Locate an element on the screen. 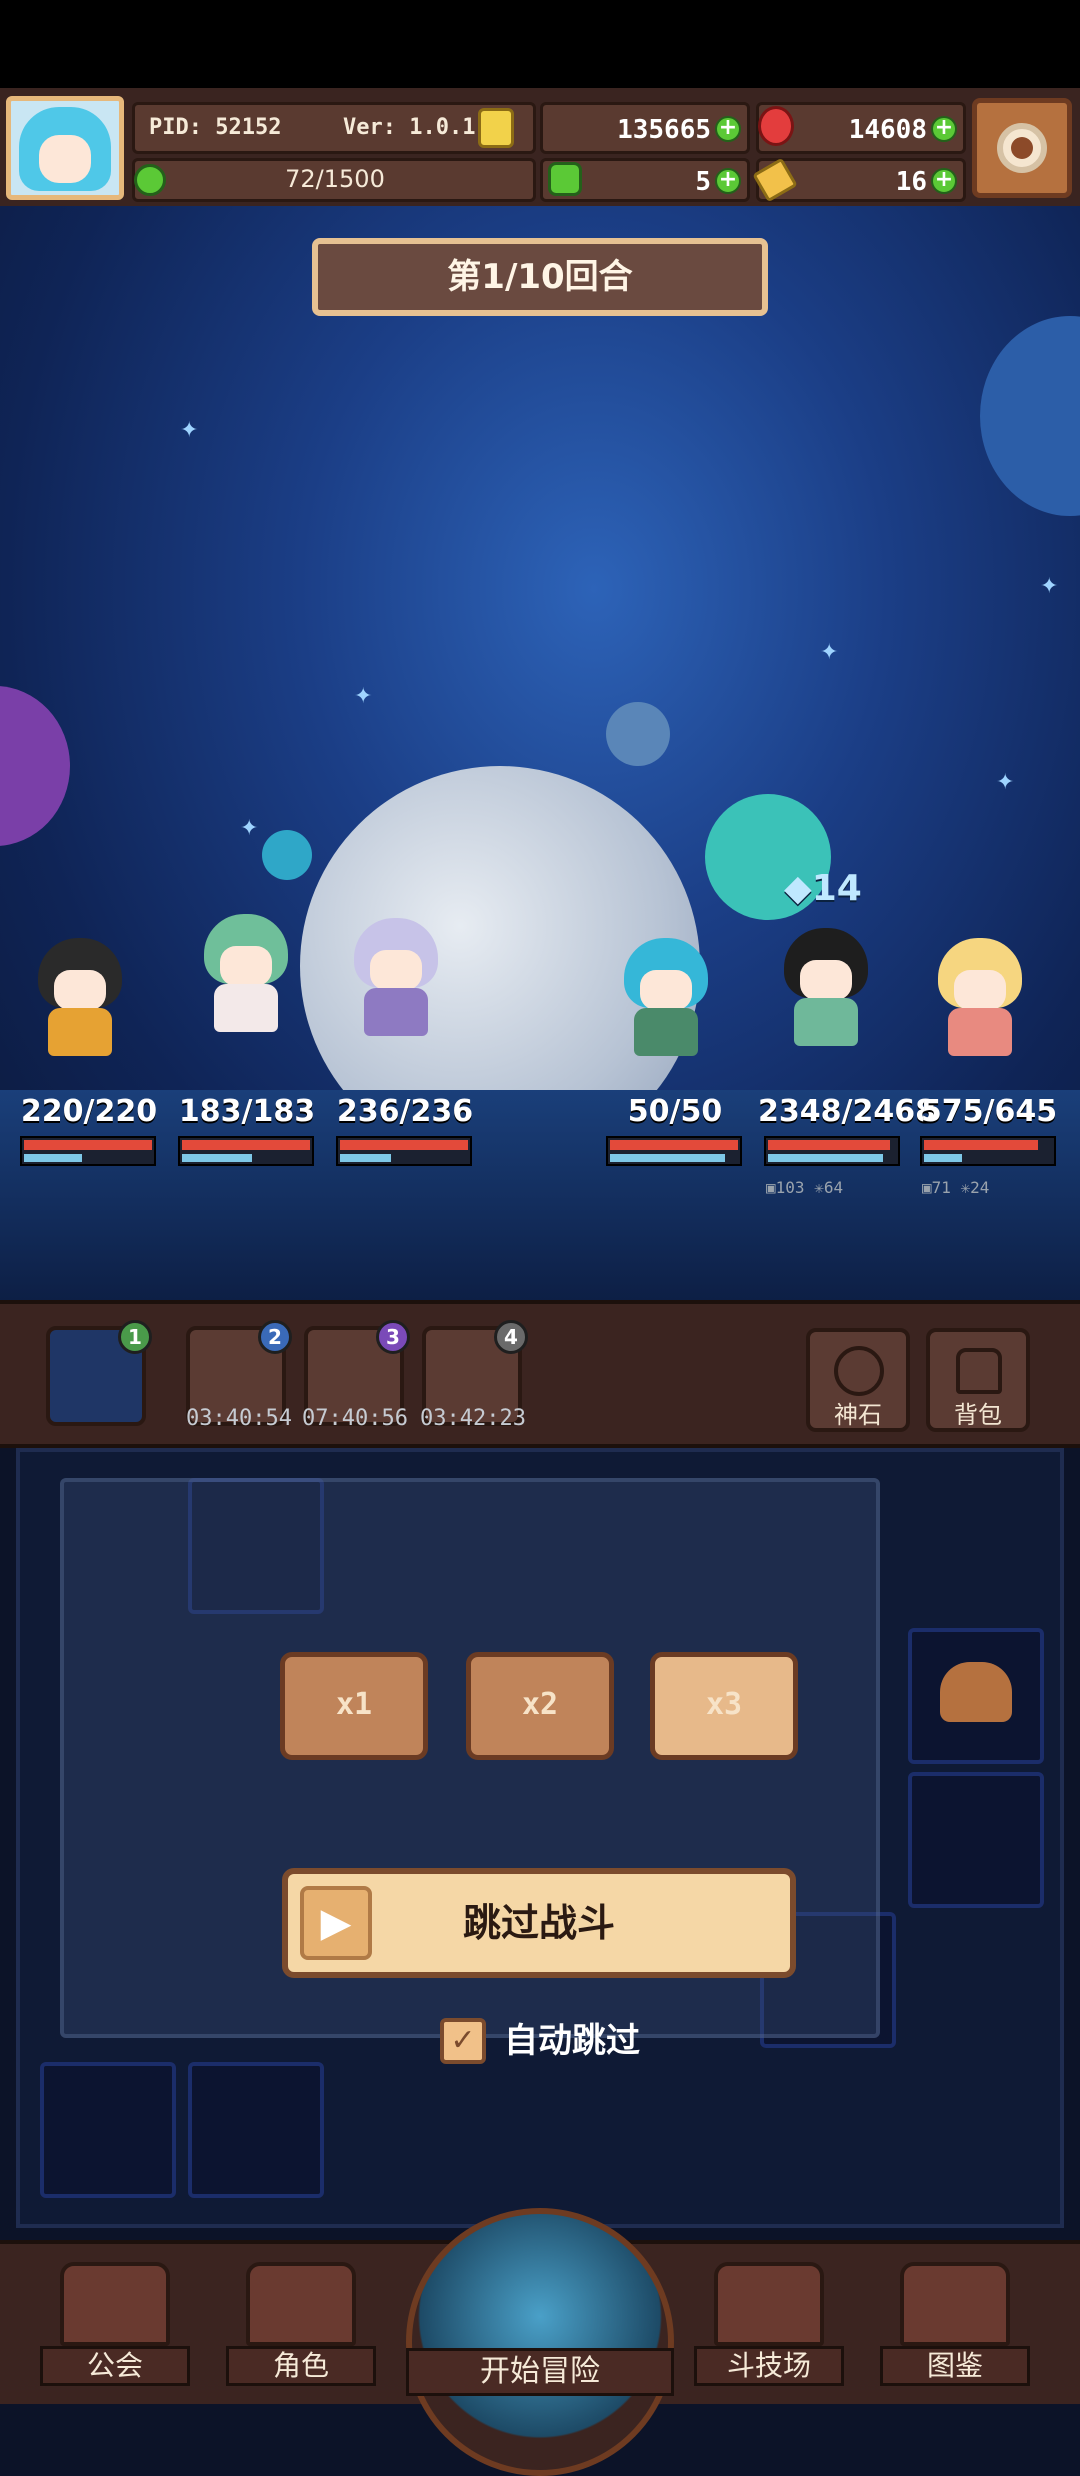 The height and width of the screenshot is (2476, 1080). ally-2-bar is located at coordinates (246, 1151).